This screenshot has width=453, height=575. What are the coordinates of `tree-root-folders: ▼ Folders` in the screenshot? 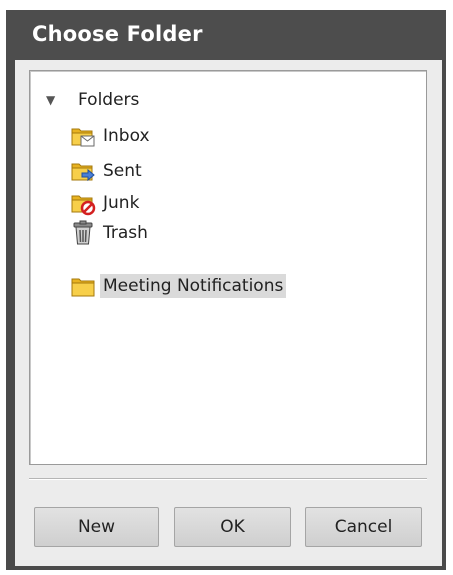 It's located at (92, 100).